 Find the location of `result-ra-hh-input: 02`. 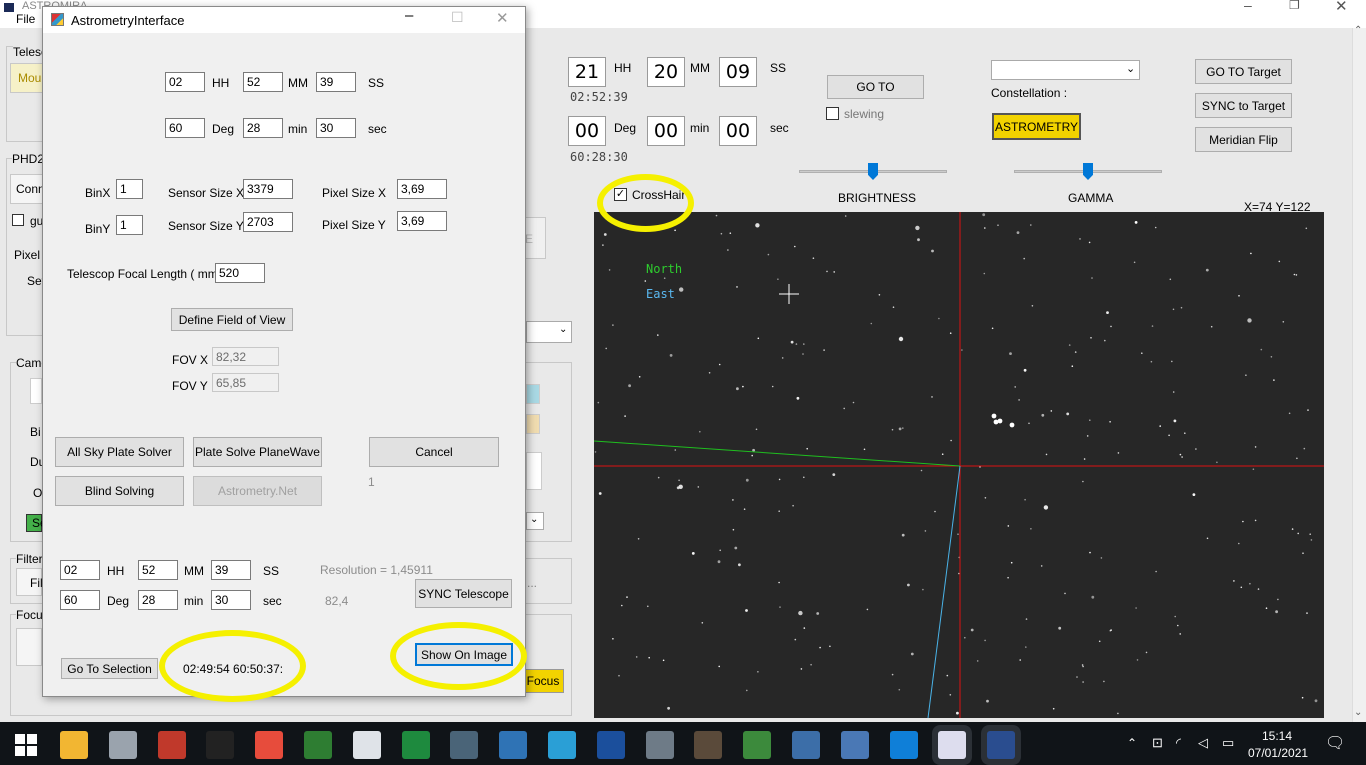

result-ra-hh-input: 02 is located at coordinates (80, 570).